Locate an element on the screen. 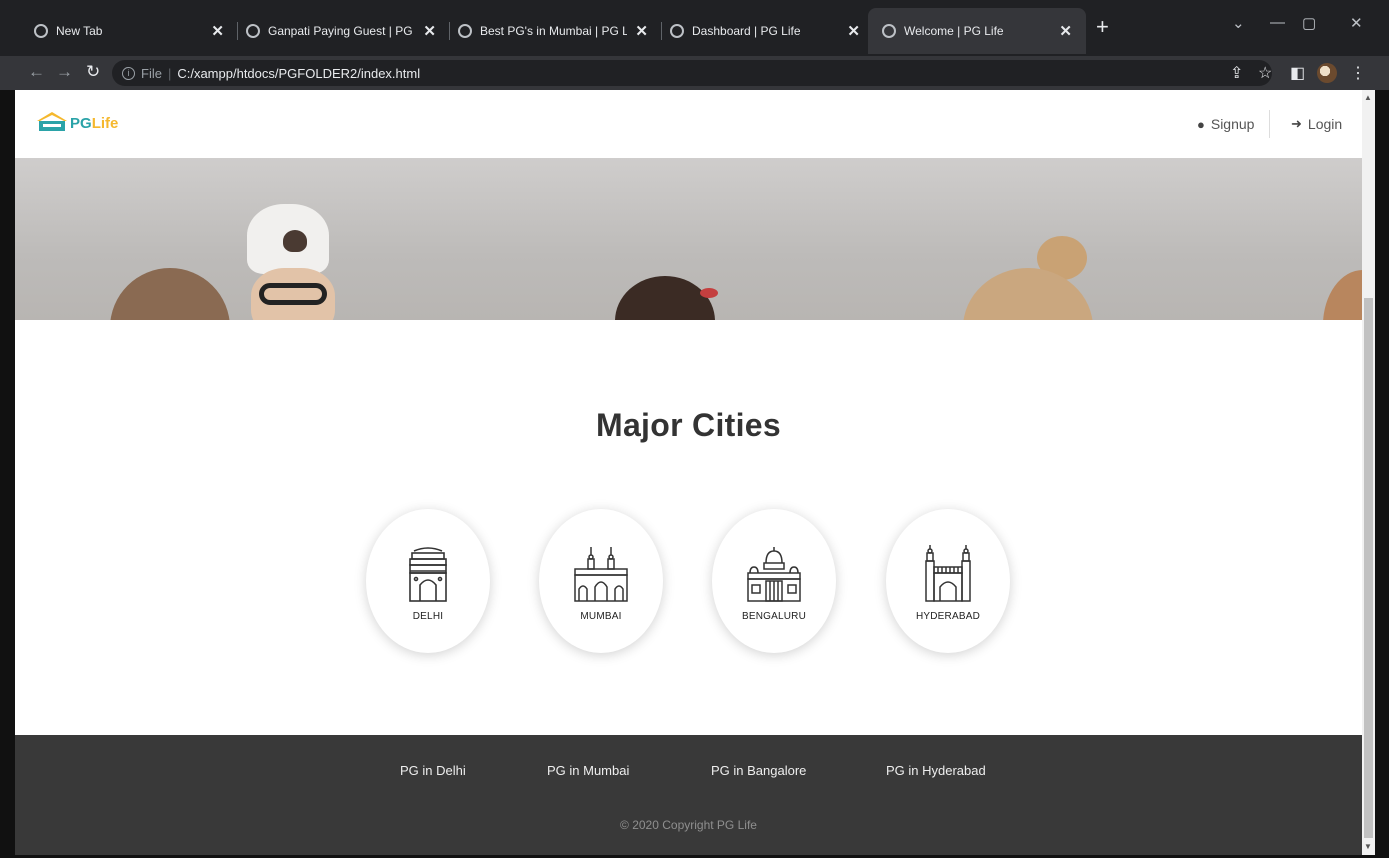  footer-link-pg-delhi: PG in Delhi is located at coordinates (433, 770).